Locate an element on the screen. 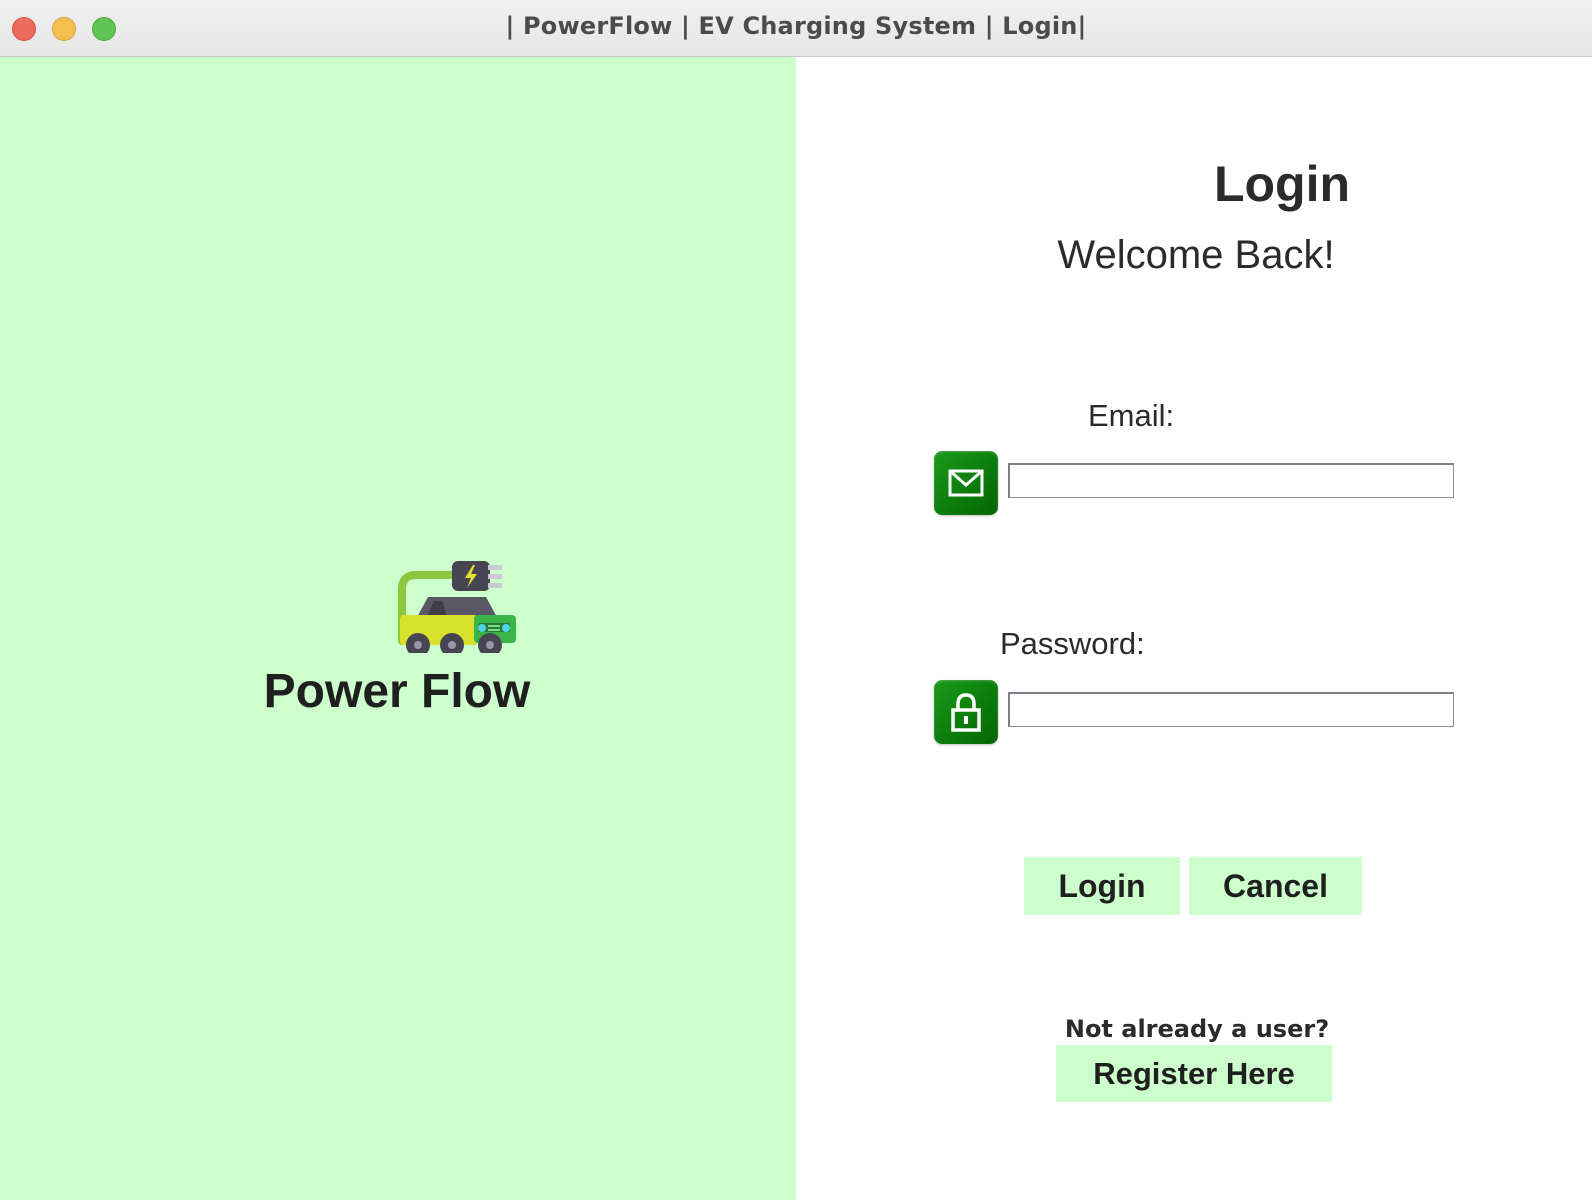 Image resolution: width=1592 pixels, height=1200 pixels. brand-name: Power Flow is located at coordinates (398, 691).